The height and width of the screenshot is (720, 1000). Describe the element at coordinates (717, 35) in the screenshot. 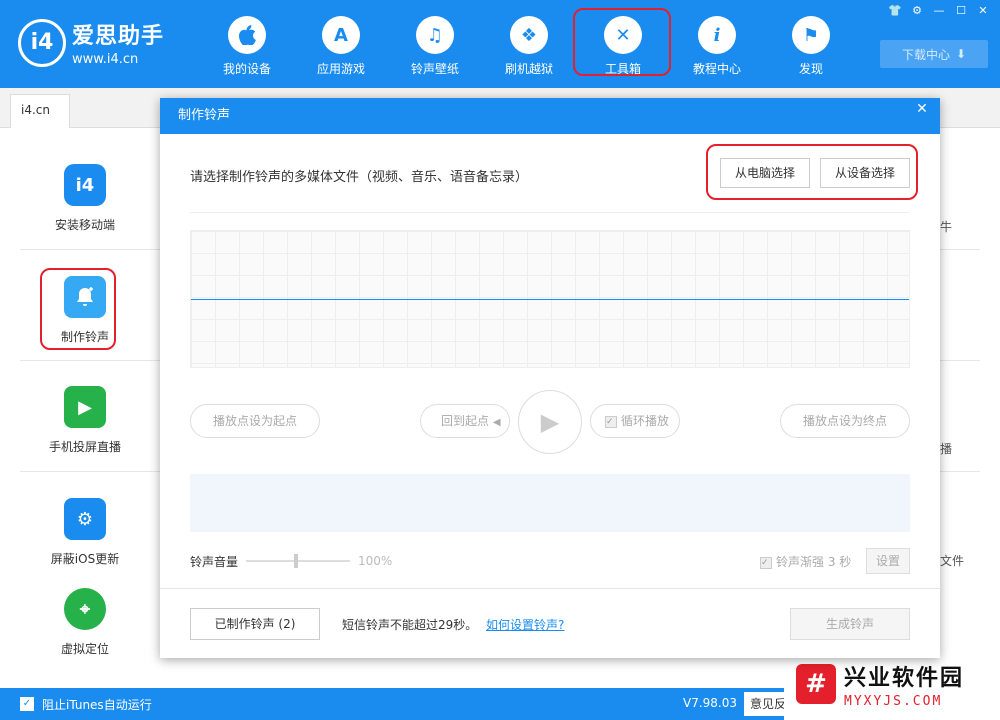

I see `info-icon: i` at that location.